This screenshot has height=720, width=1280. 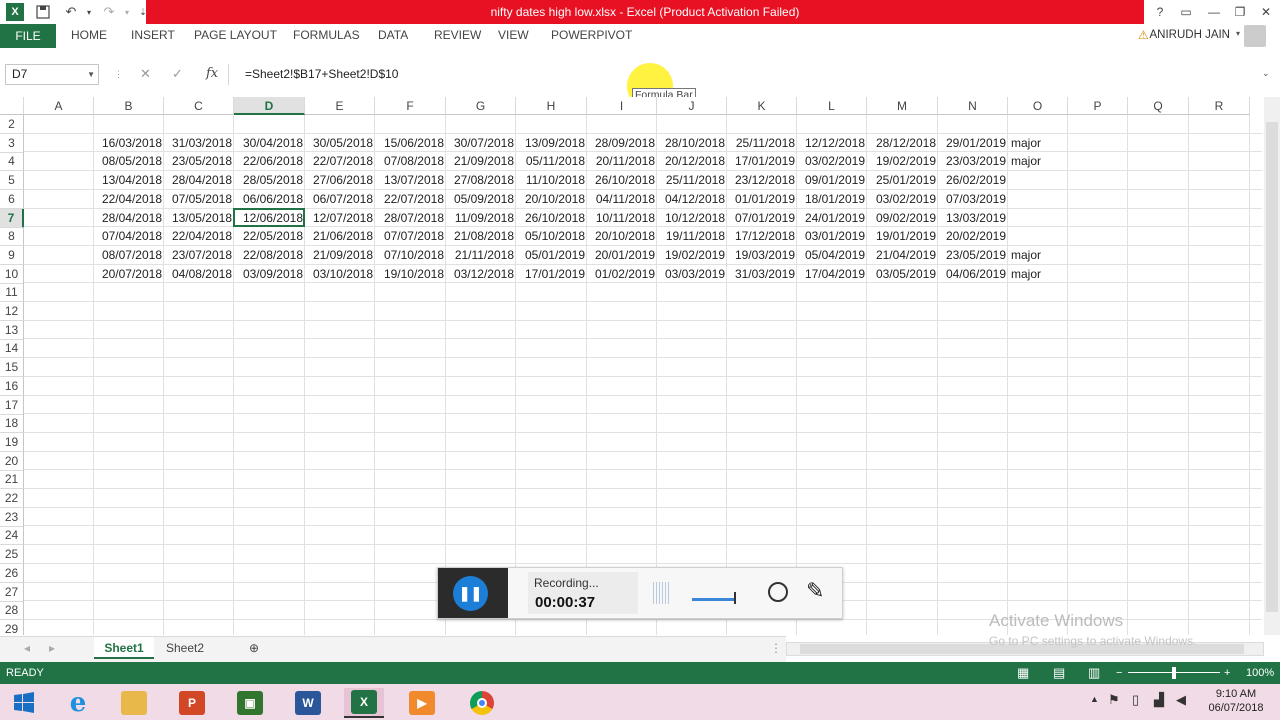 What do you see at coordinates (410, 218) in the screenshot?
I see `cell-f7: 28/07/2018` at bounding box center [410, 218].